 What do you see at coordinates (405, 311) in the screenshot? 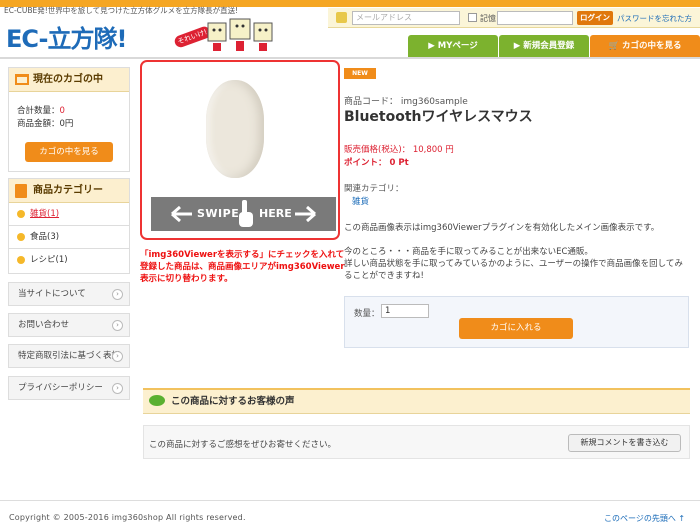
I see `quantity-input: 1` at bounding box center [405, 311].